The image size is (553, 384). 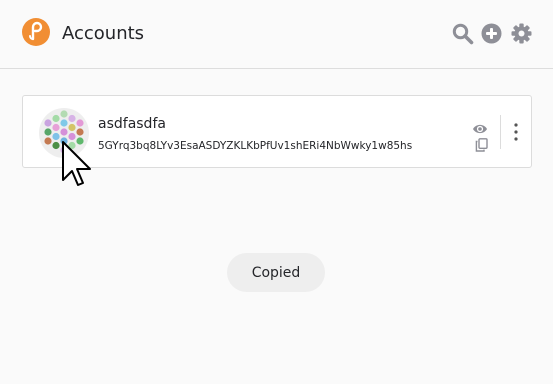 What do you see at coordinates (500, 132) in the screenshot?
I see `card-divider` at bounding box center [500, 132].